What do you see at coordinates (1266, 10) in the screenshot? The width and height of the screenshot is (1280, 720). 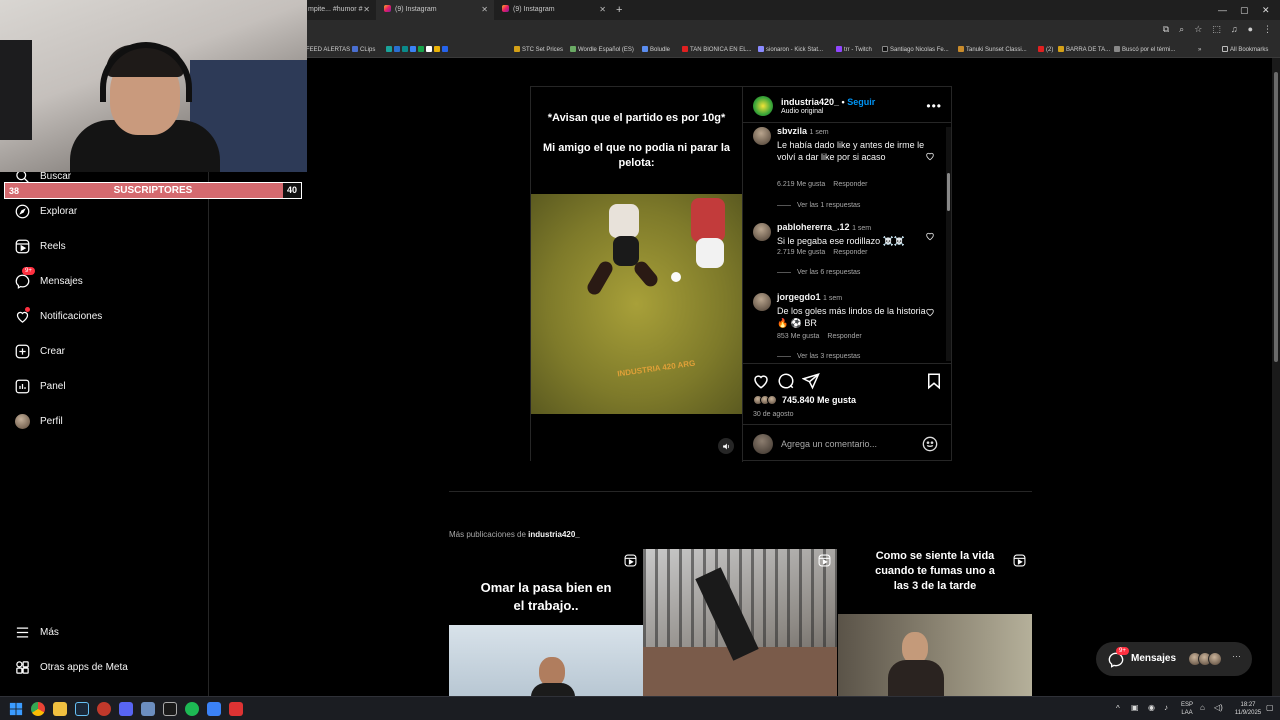 I see `close-window-button: ✕` at bounding box center [1266, 10].